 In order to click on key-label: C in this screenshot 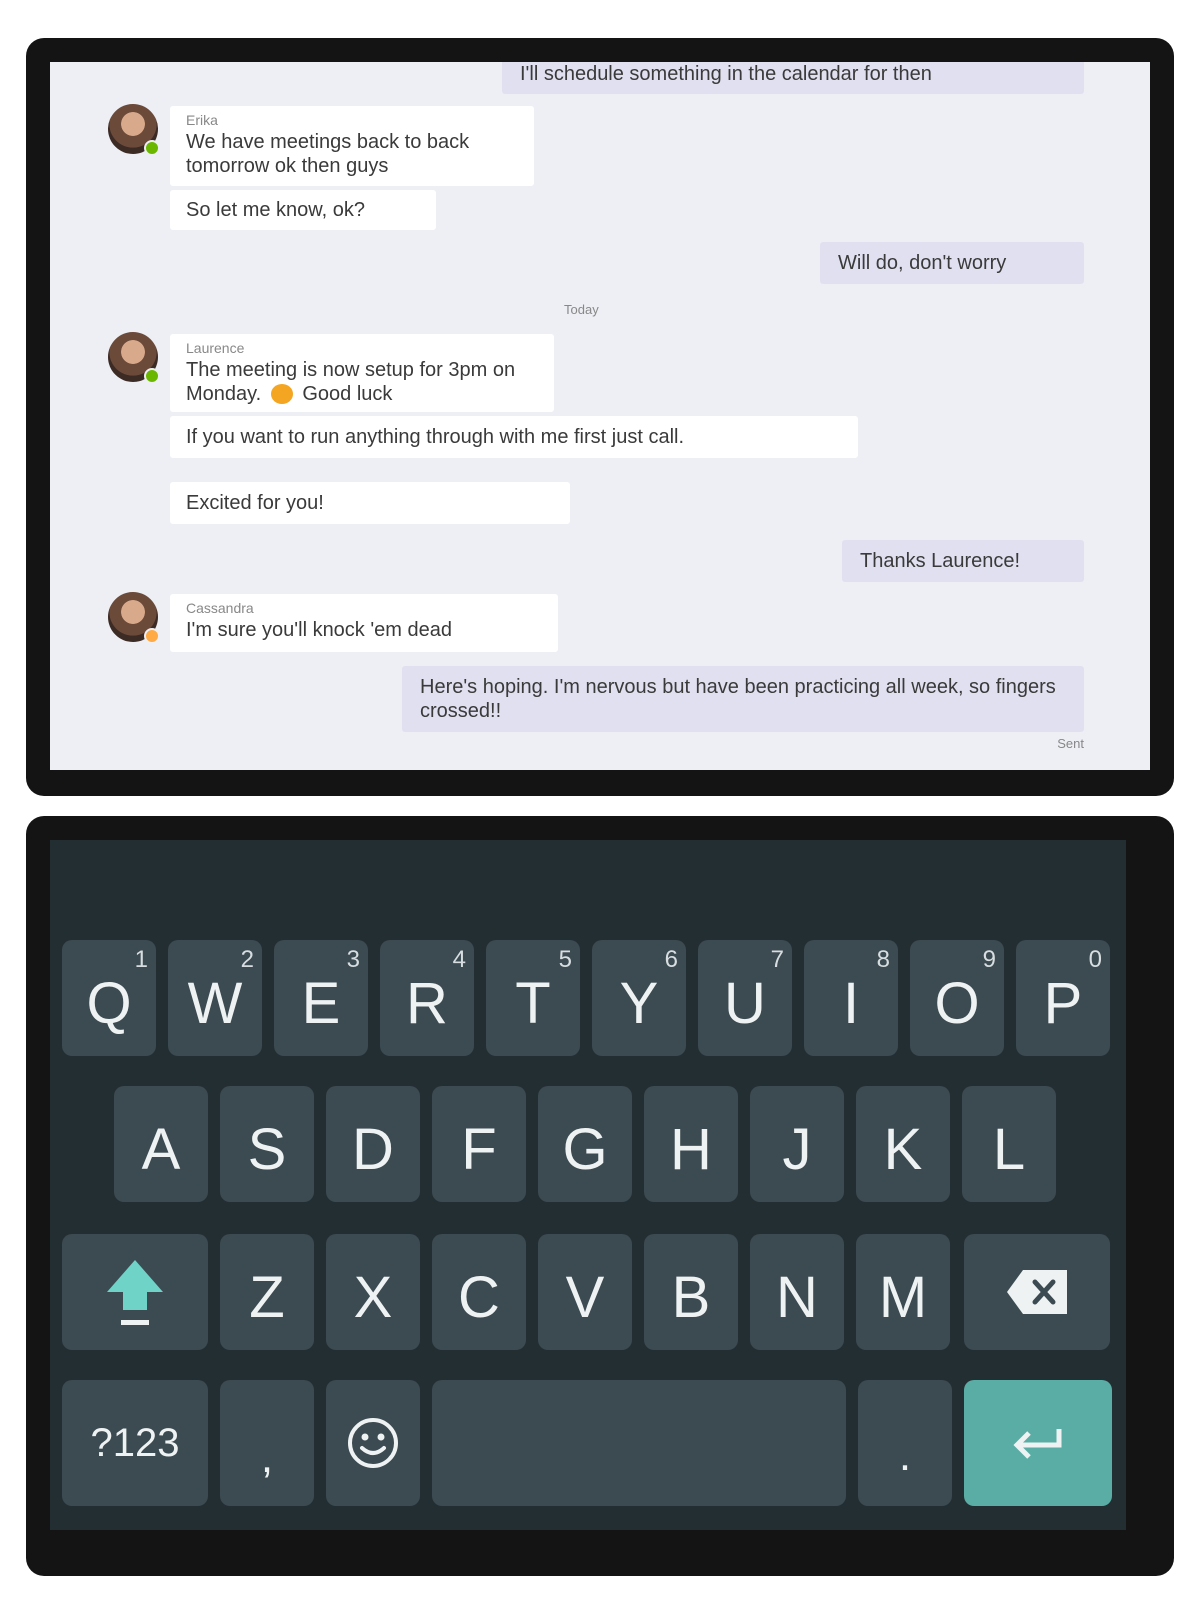, I will do `click(479, 1297)`.